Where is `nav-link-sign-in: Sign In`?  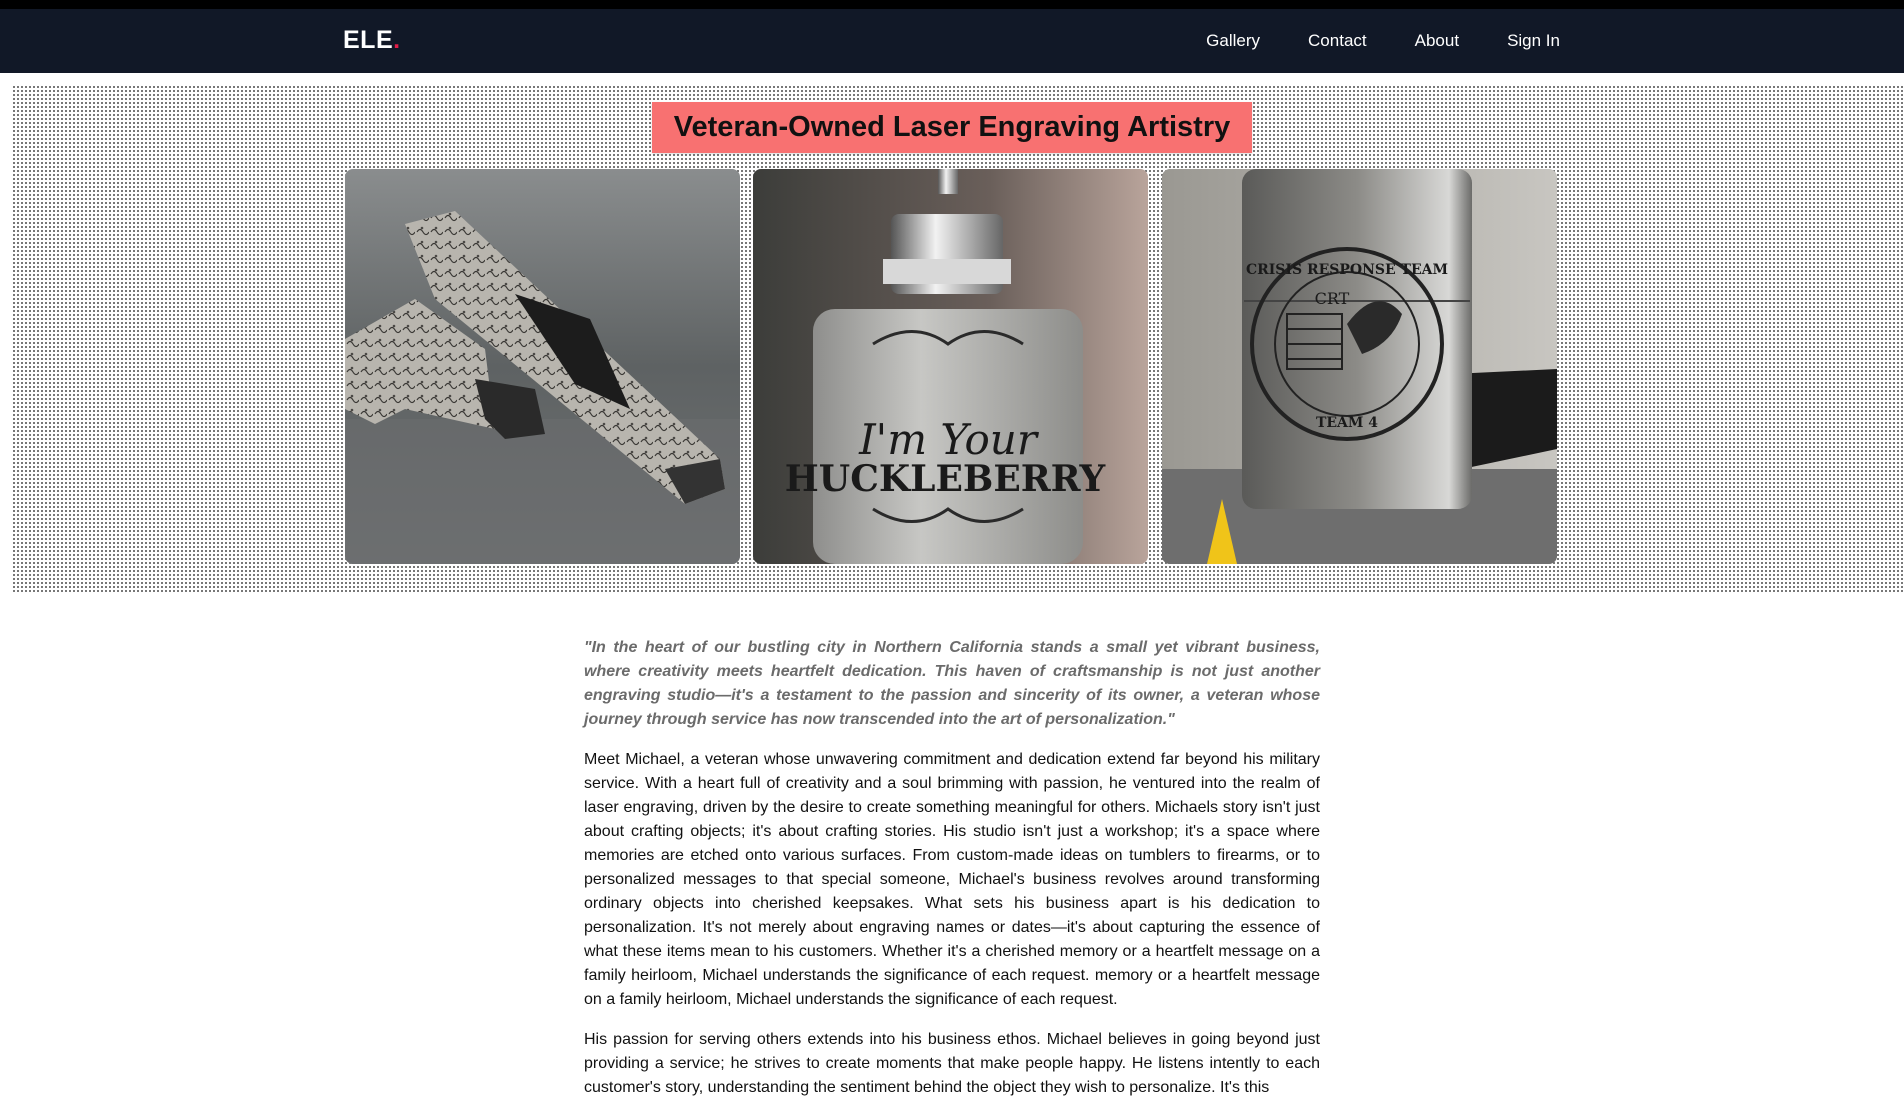
nav-link-sign-in: Sign In is located at coordinates (1533, 41).